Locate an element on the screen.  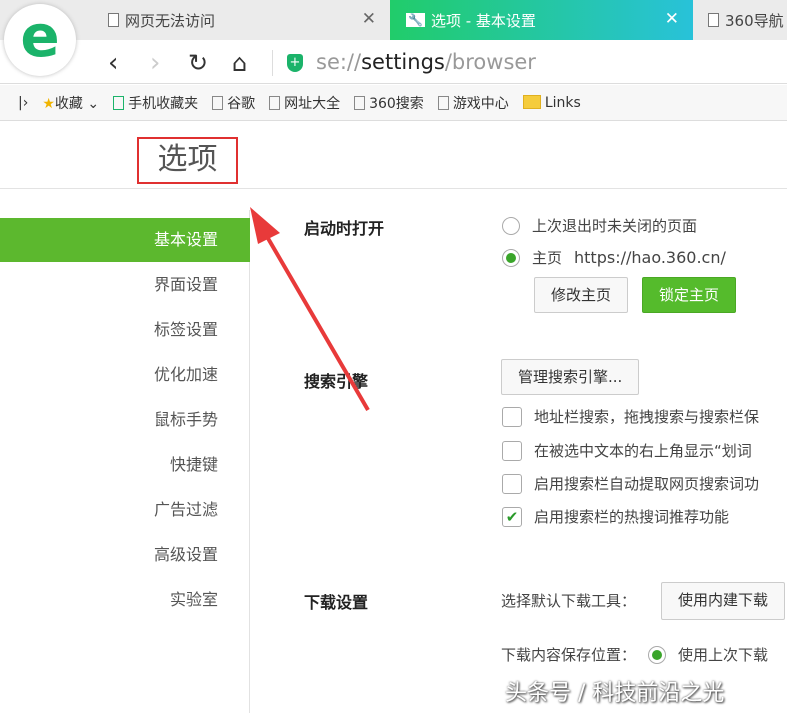
tab-page-unavailable: 网页无法访问 ✕ is located at coordinates (245, 20).